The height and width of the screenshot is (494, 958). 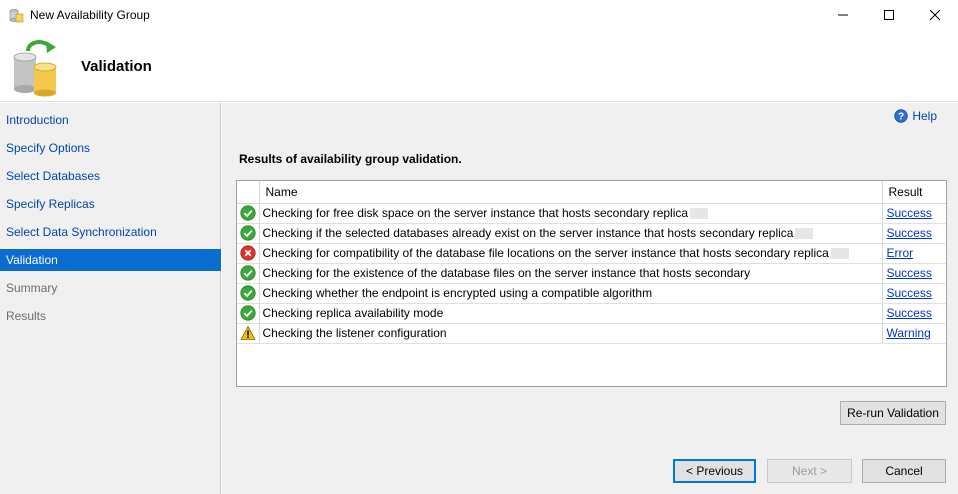 I want to click on result-cell: Warning, so click(x=913, y=333).